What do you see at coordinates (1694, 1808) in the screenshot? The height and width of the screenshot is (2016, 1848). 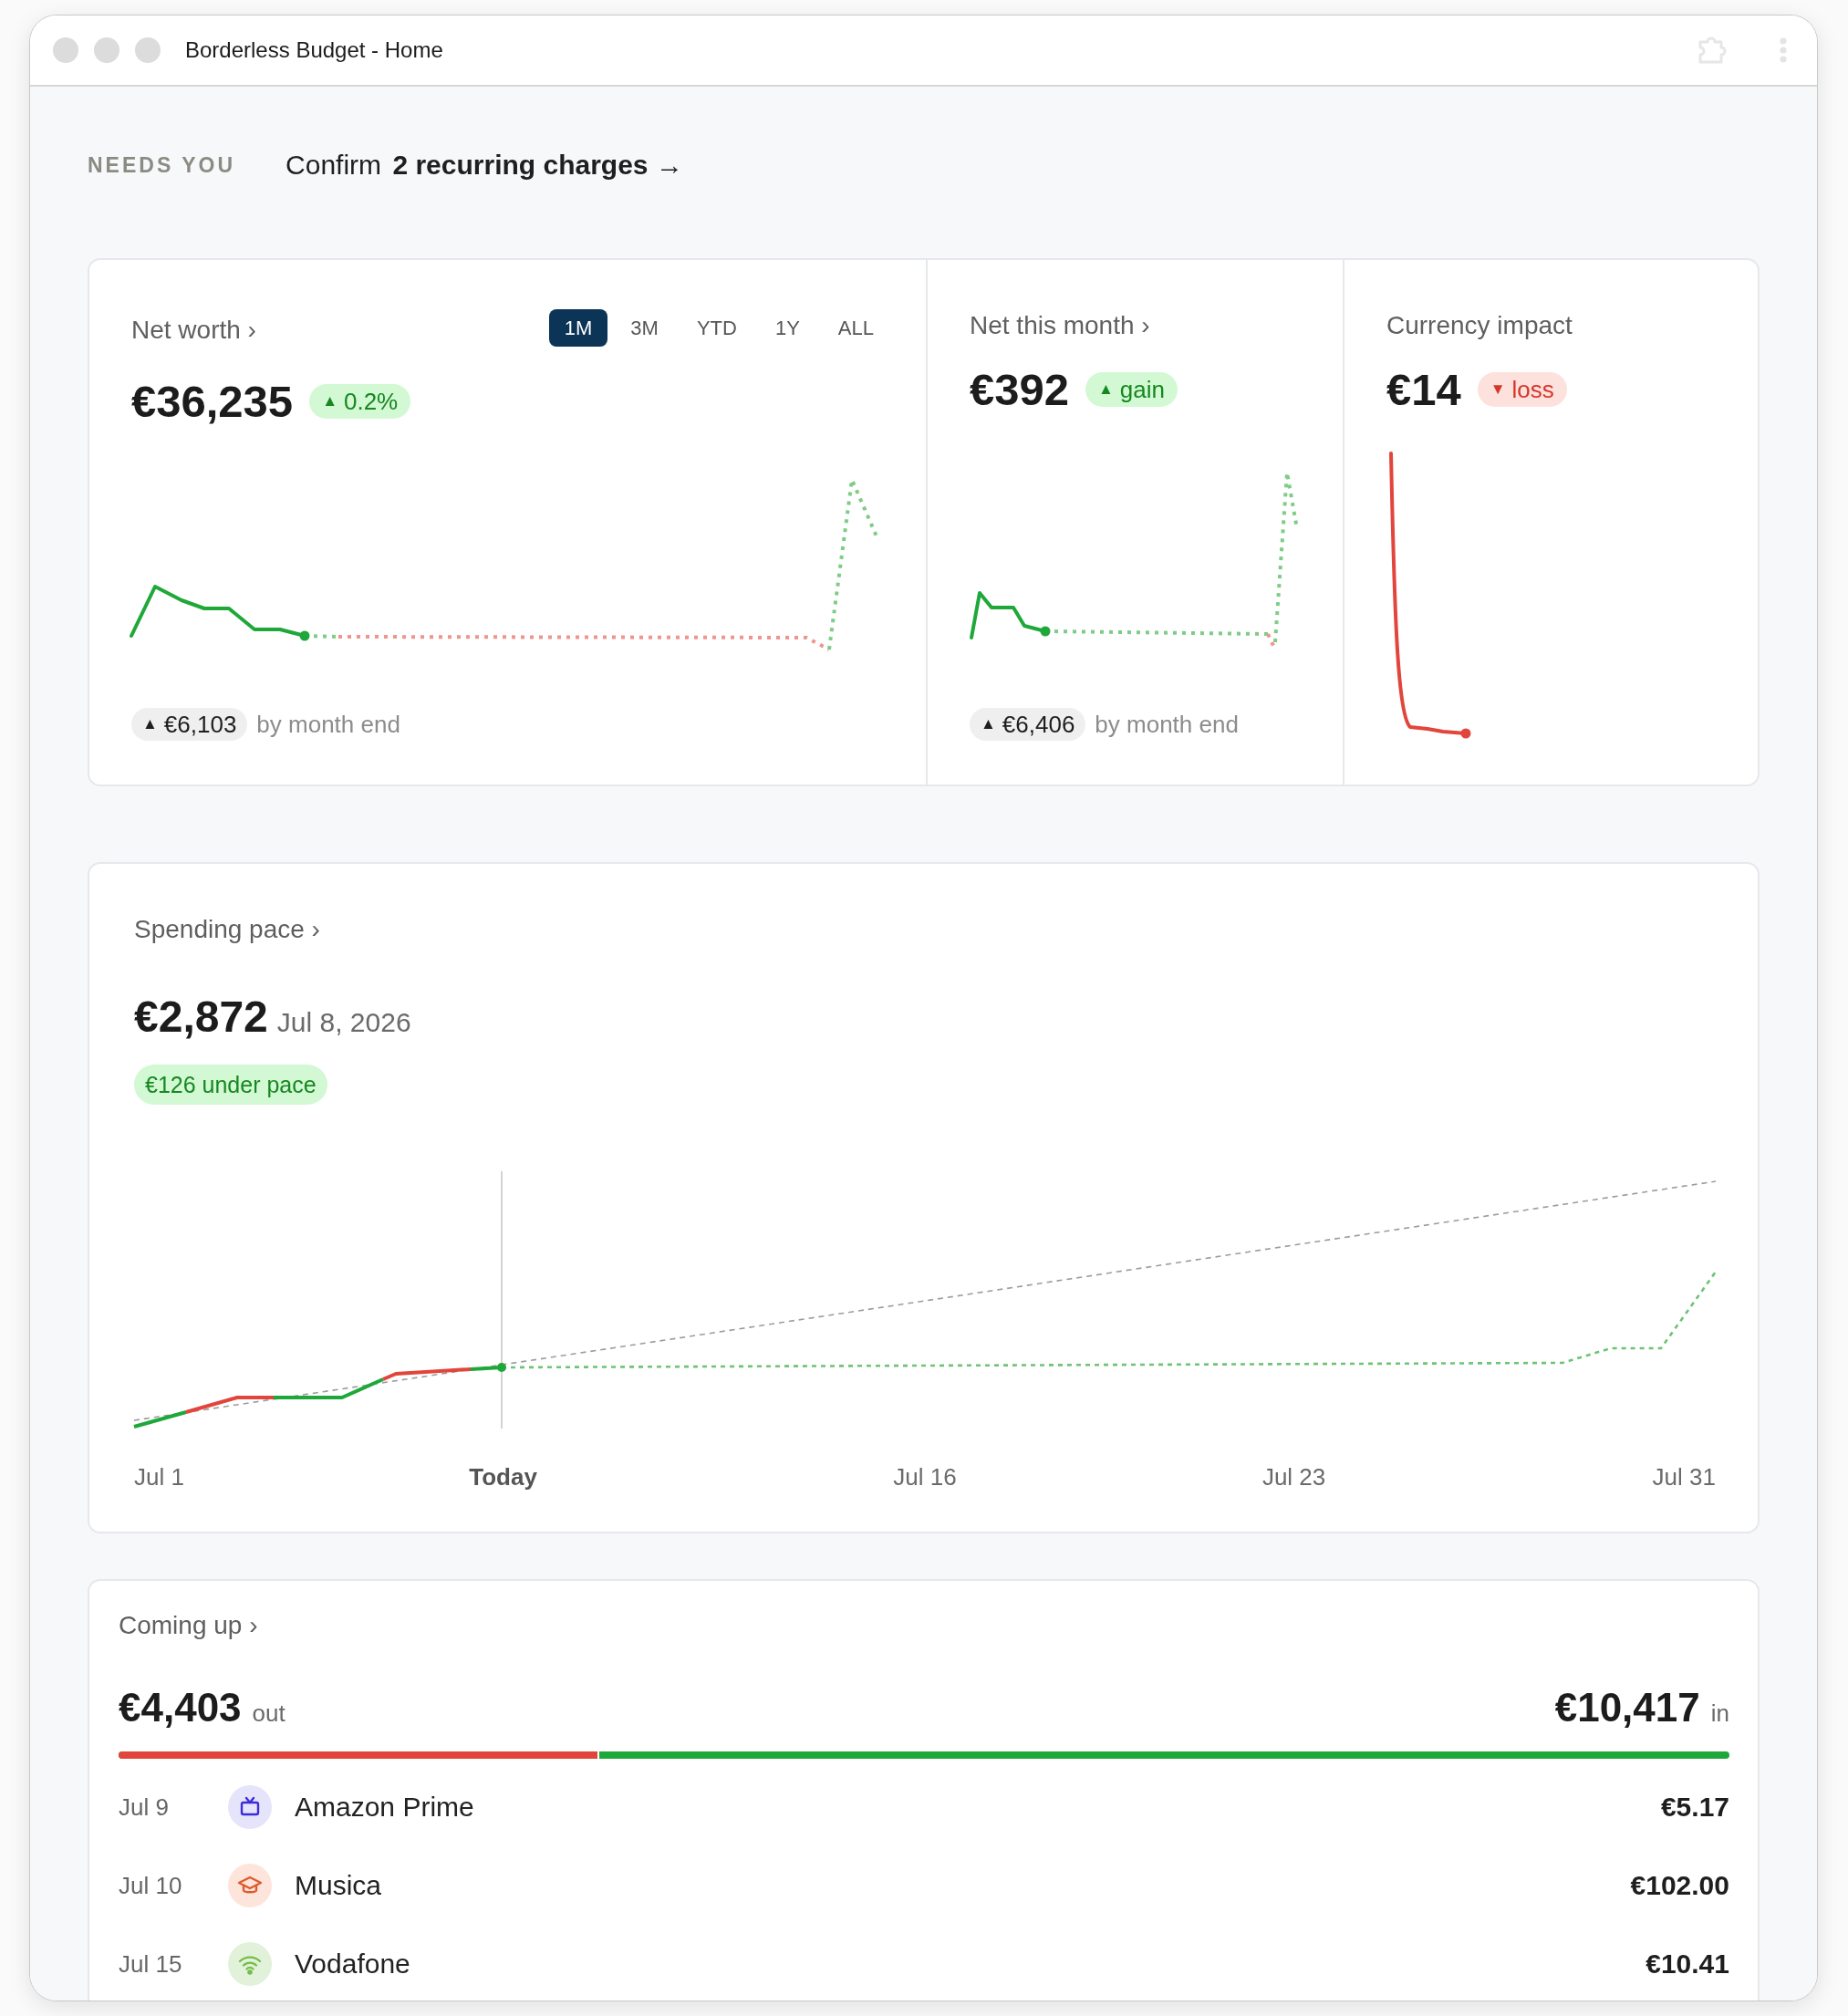 I see `payment-amount: €5.17` at bounding box center [1694, 1808].